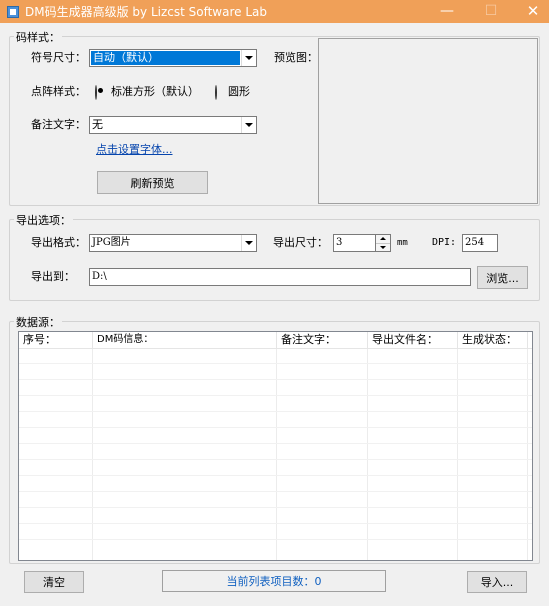 The height and width of the screenshot is (606, 549). I want to click on list-header: 序号： DM码信息： 备注文字： 导出文件名： 生成状态：, so click(275, 340).